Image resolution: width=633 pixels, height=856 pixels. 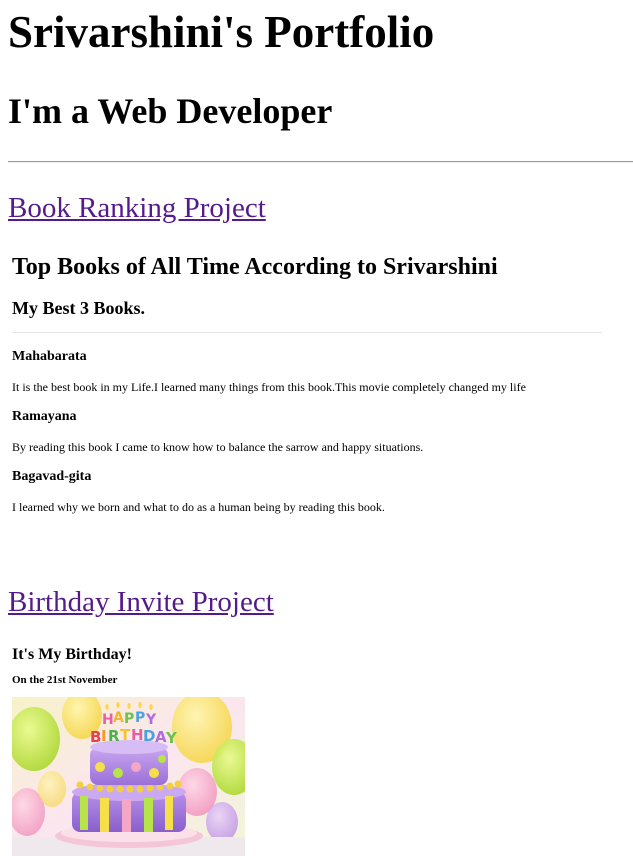 I want to click on svg-text: D, so click(x=149, y=736).